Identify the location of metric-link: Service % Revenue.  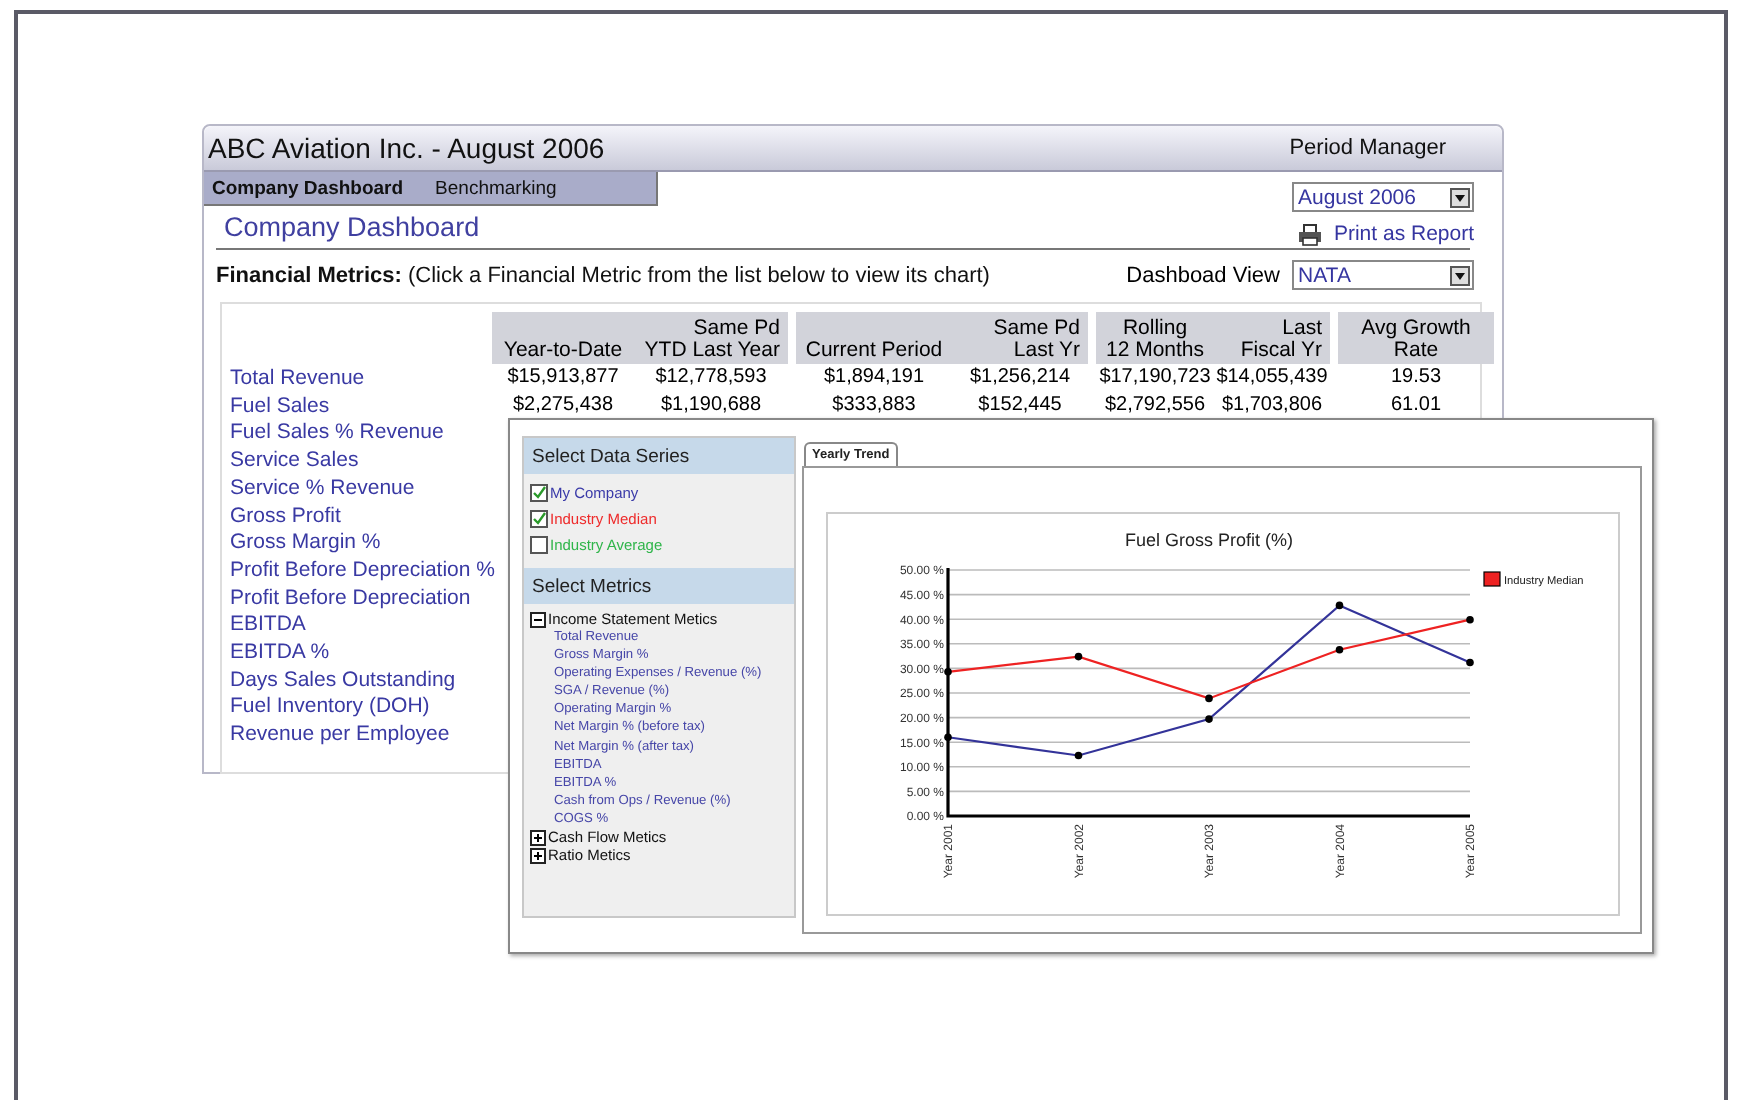
(361, 489).